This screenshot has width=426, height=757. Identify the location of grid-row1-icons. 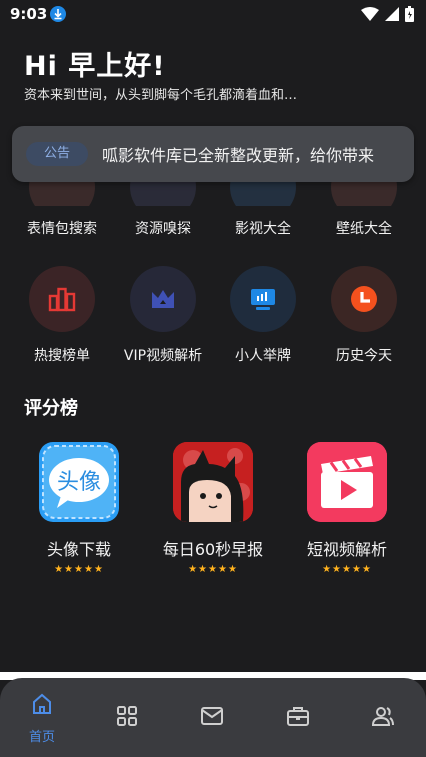
(213, 194).